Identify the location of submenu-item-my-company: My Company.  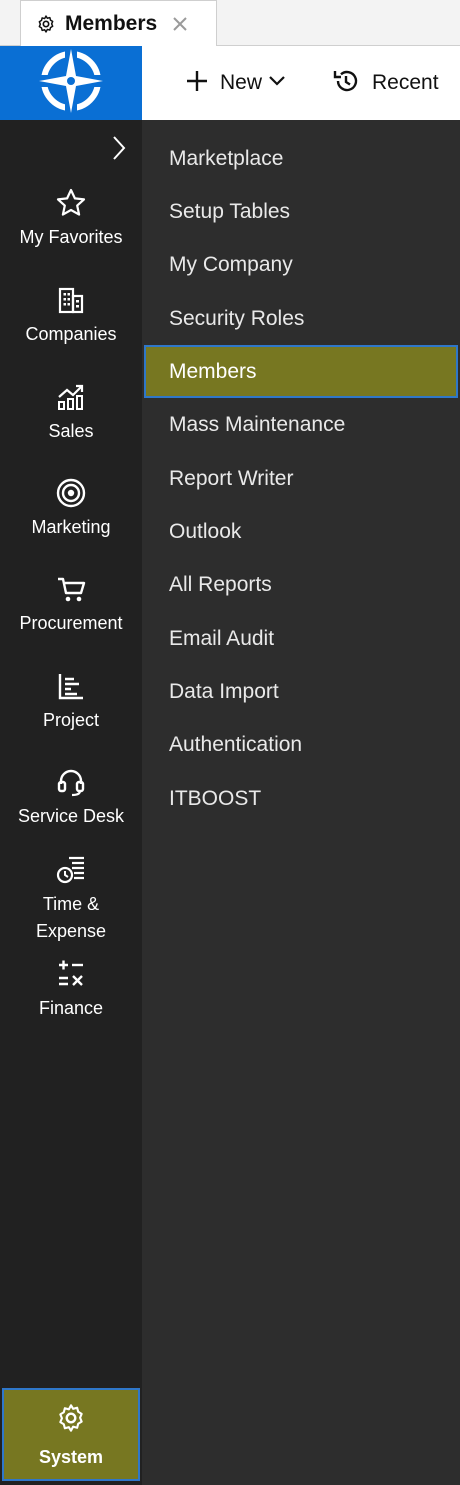
(301, 264).